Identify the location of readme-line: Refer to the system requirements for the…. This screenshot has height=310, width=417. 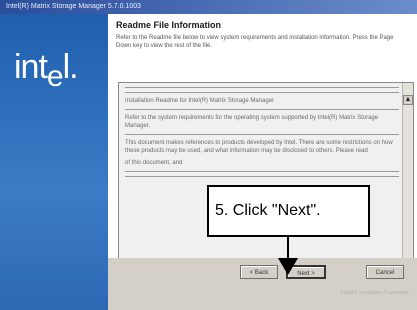
(252, 122).